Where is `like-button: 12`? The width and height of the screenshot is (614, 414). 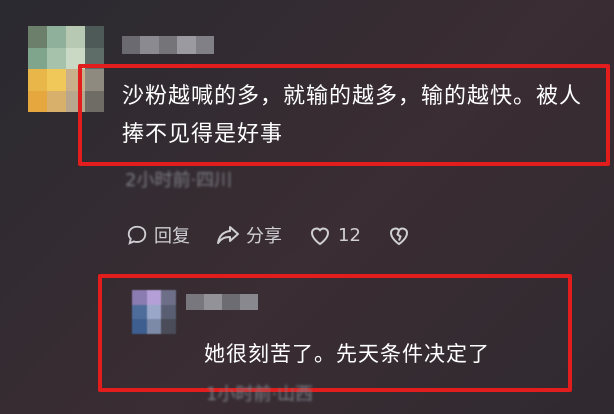 like-button: 12 is located at coordinates (334, 235).